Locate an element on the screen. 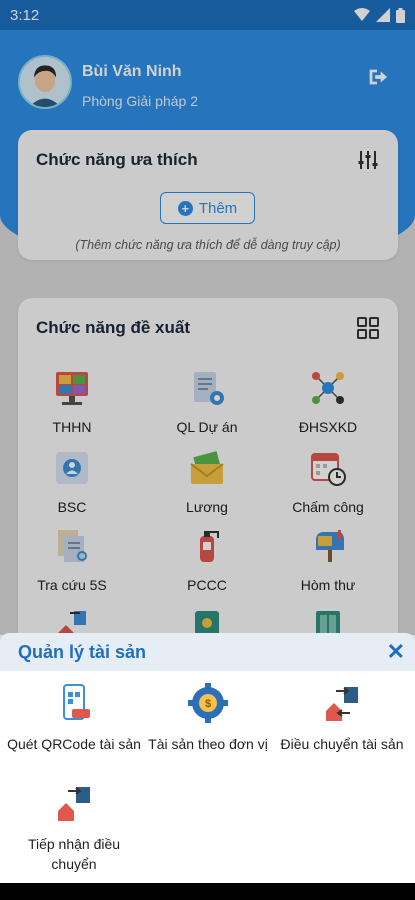 The height and width of the screenshot is (900, 415). sheet-item-label: Tiếp nhận điều chuyển is located at coordinates (74, 854).